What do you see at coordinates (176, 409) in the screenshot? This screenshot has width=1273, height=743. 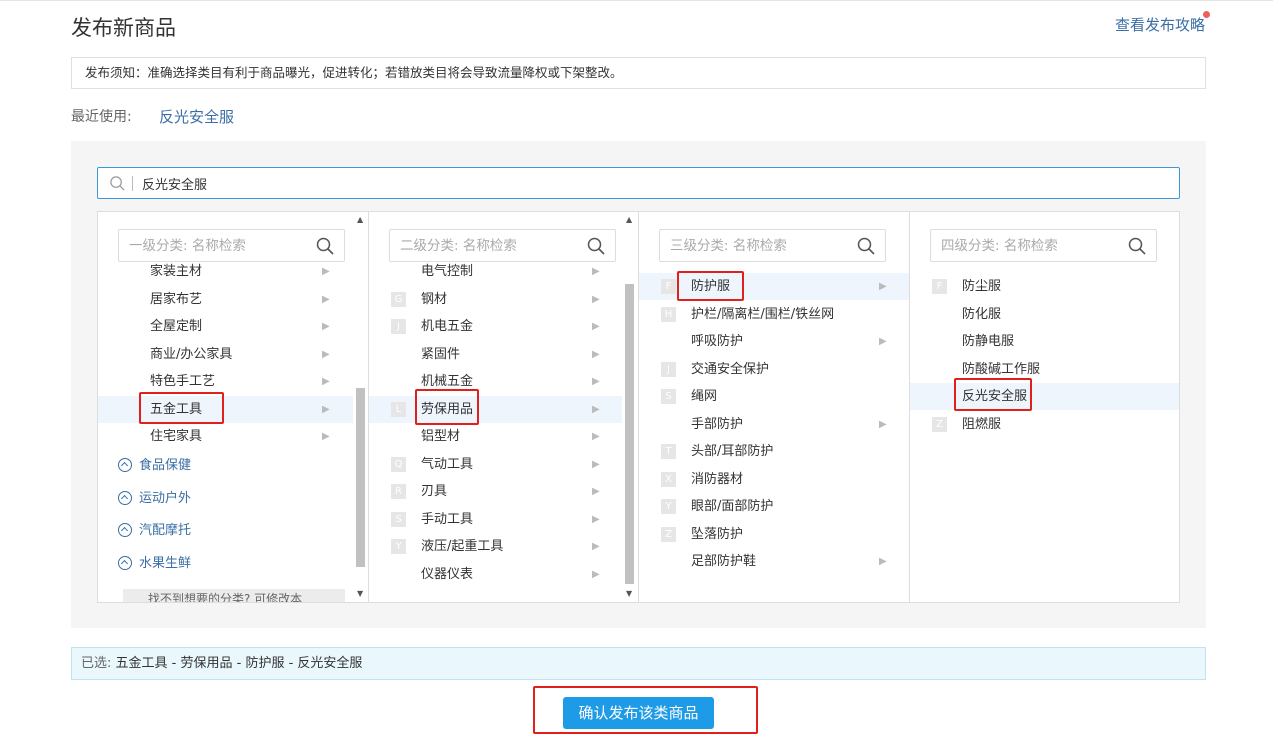 I see `item-label: 五金工具` at bounding box center [176, 409].